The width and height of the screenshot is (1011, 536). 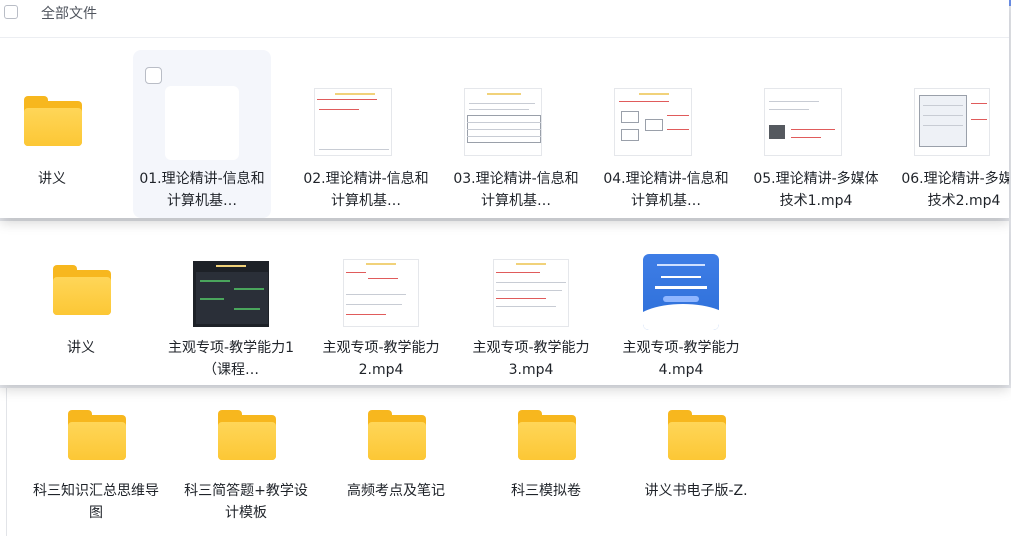 I want to click on file-name: 科三模拟卷, so click(x=546, y=491).